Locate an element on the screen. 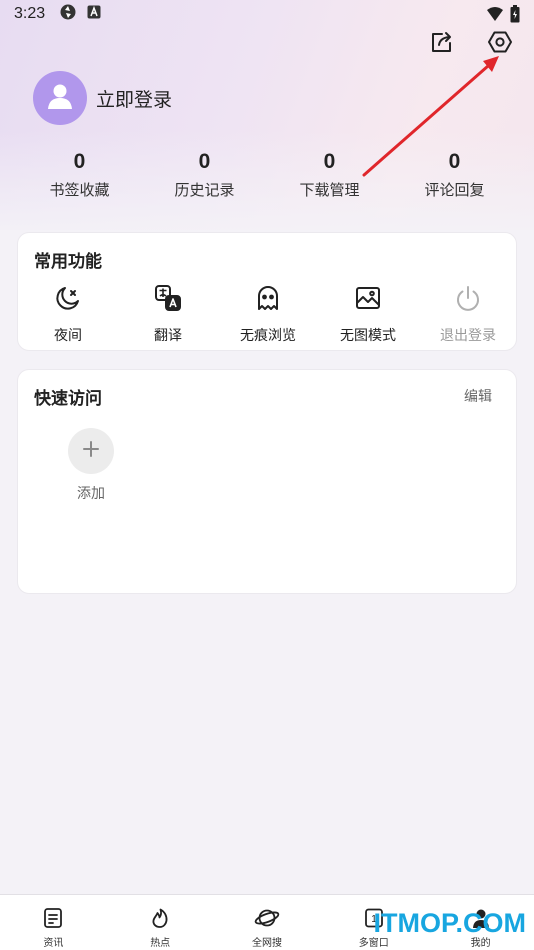 The height and width of the screenshot is (950, 534). feature-no-image: 无图模式 is located at coordinates (368, 314).